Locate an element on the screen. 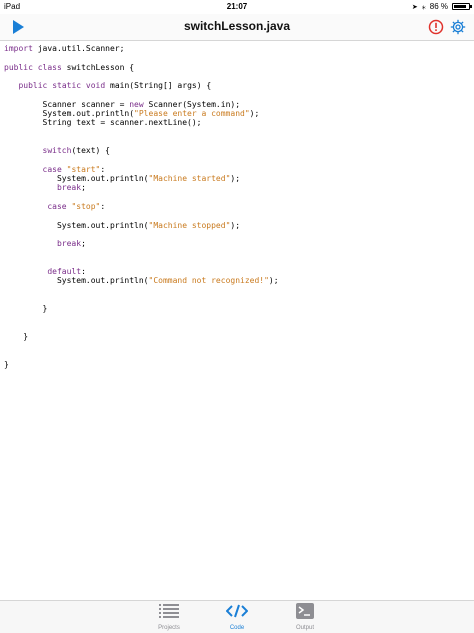 This screenshot has width=474, height=633. tab-output: Output is located at coordinates (305, 617).